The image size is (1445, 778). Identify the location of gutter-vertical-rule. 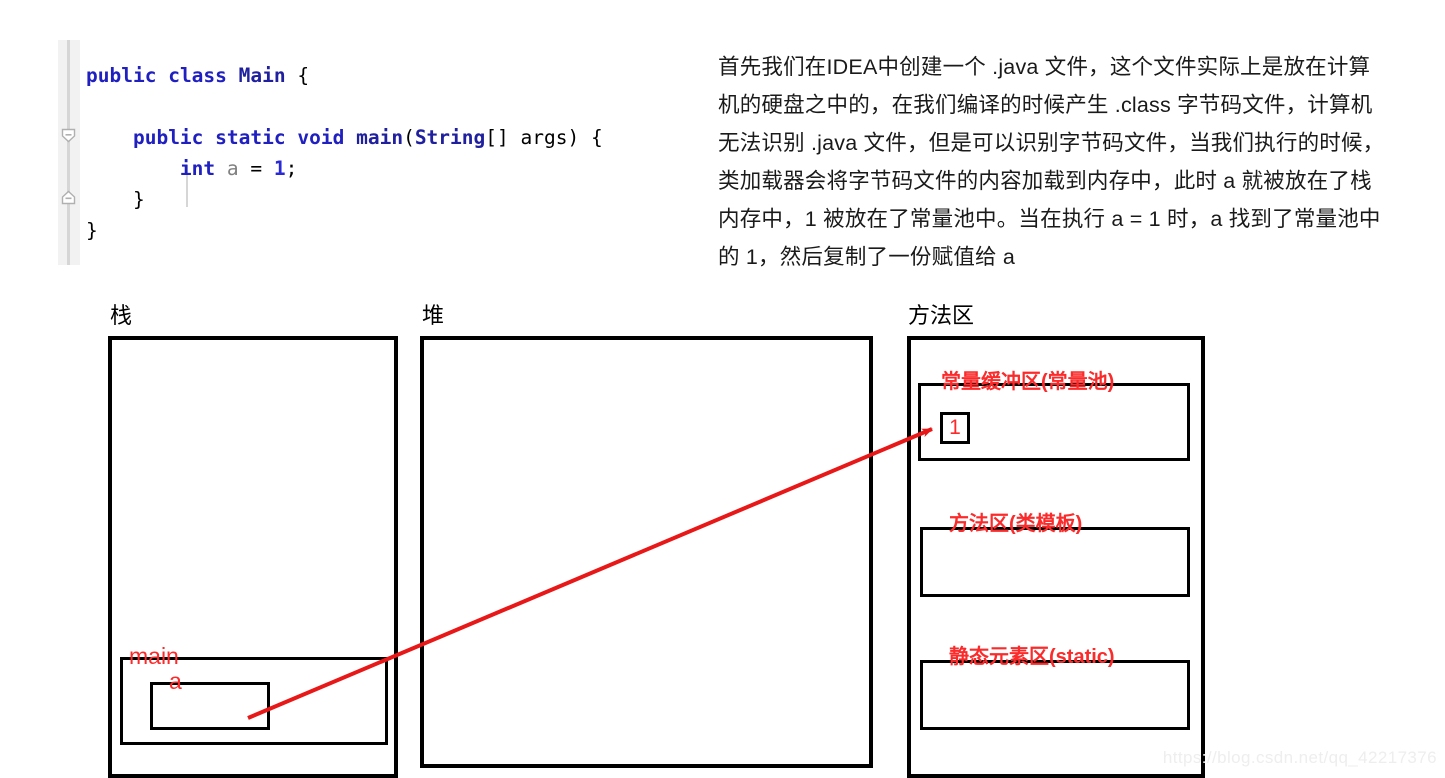
(68, 152).